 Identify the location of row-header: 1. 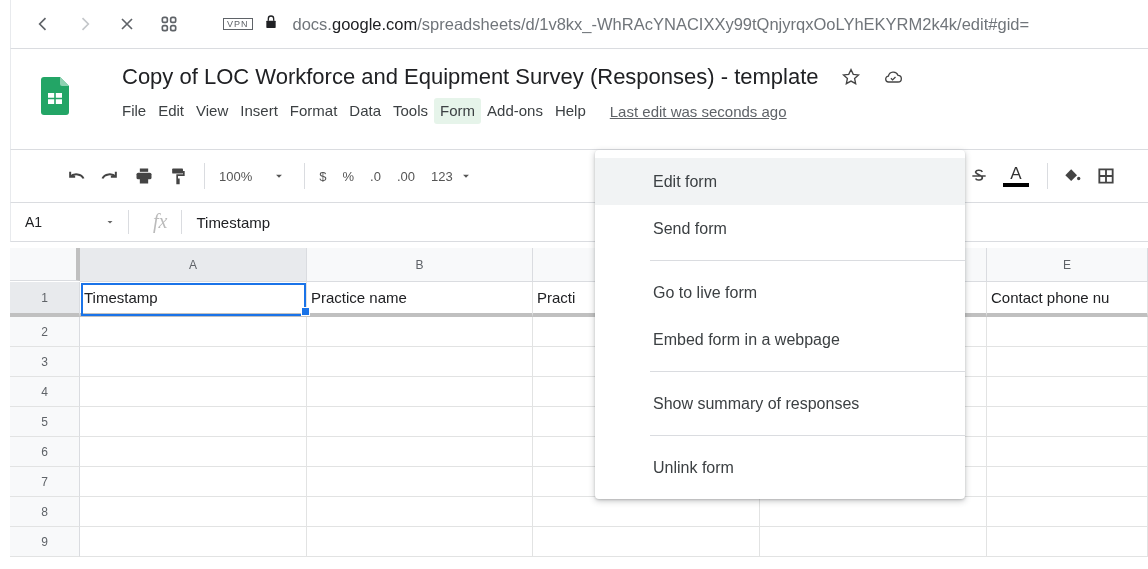
(45, 299).